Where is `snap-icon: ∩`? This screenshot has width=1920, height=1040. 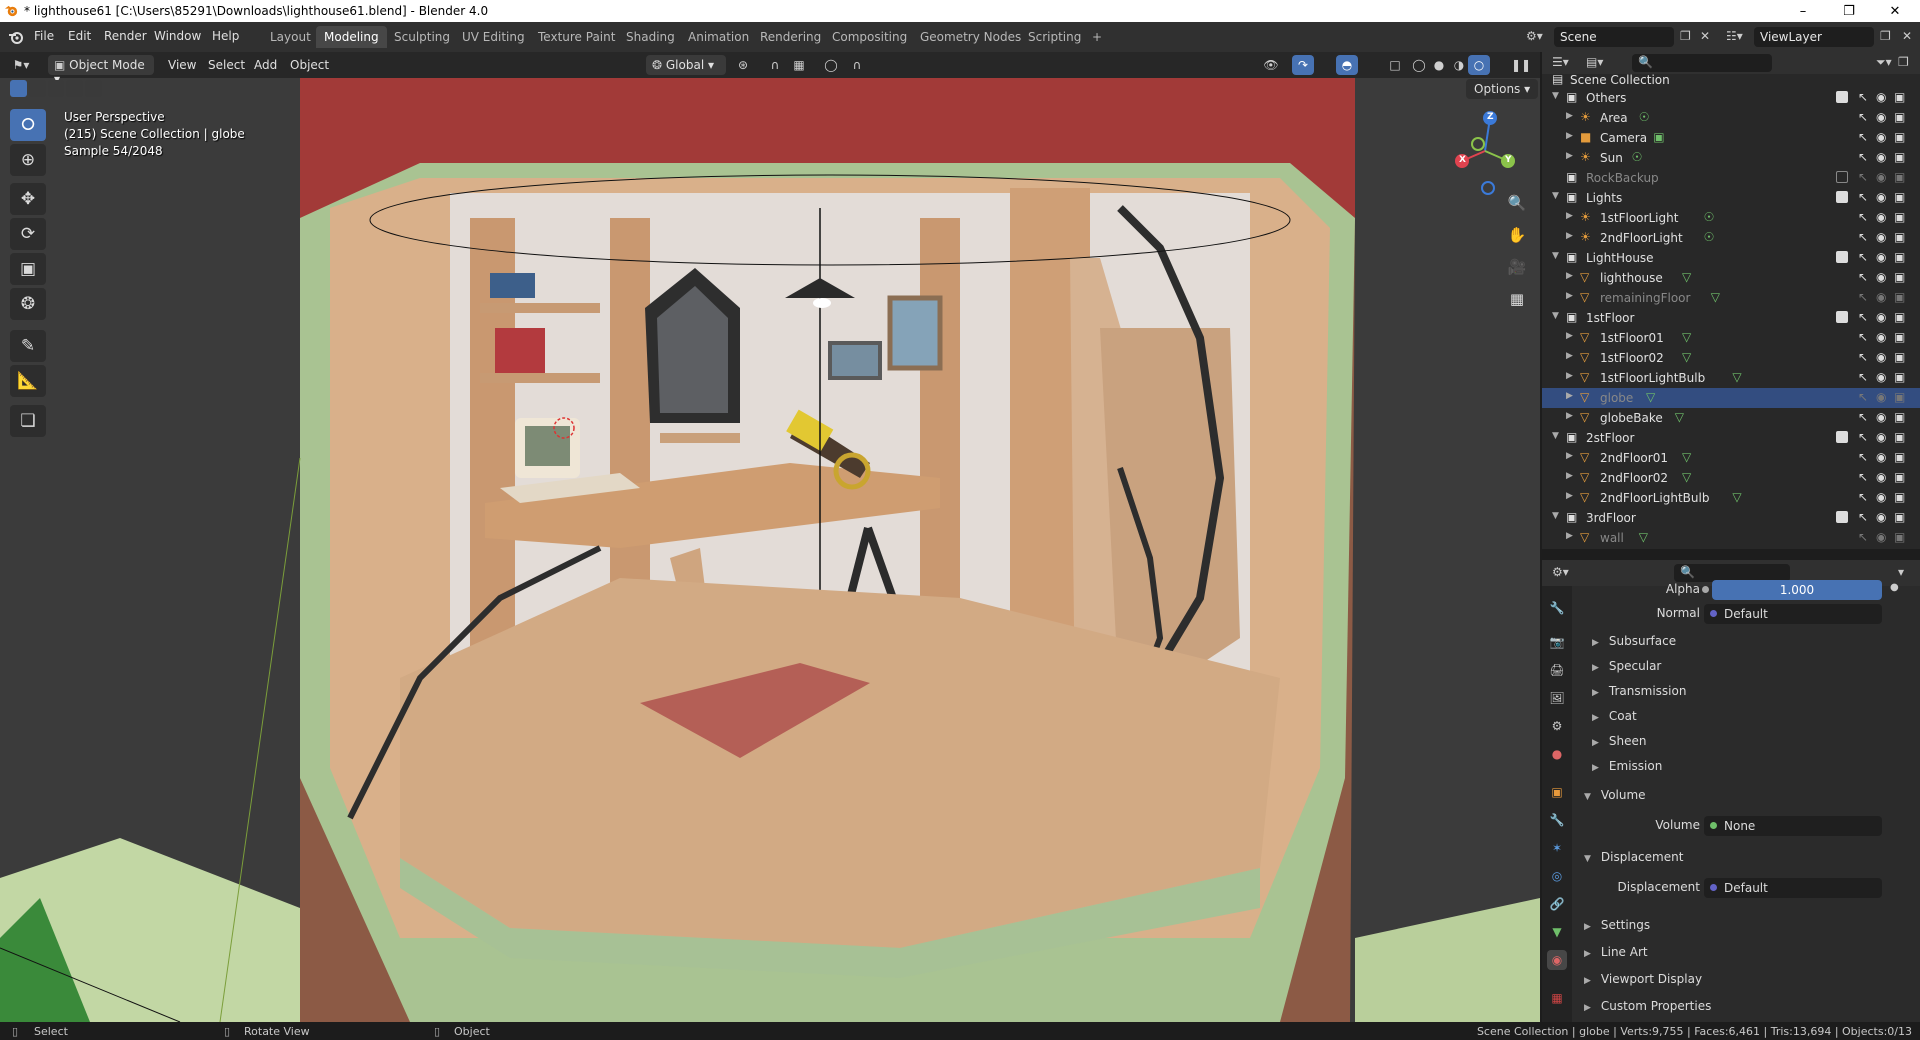
snap-icon: ∩ is located at coordinates (775, 65).